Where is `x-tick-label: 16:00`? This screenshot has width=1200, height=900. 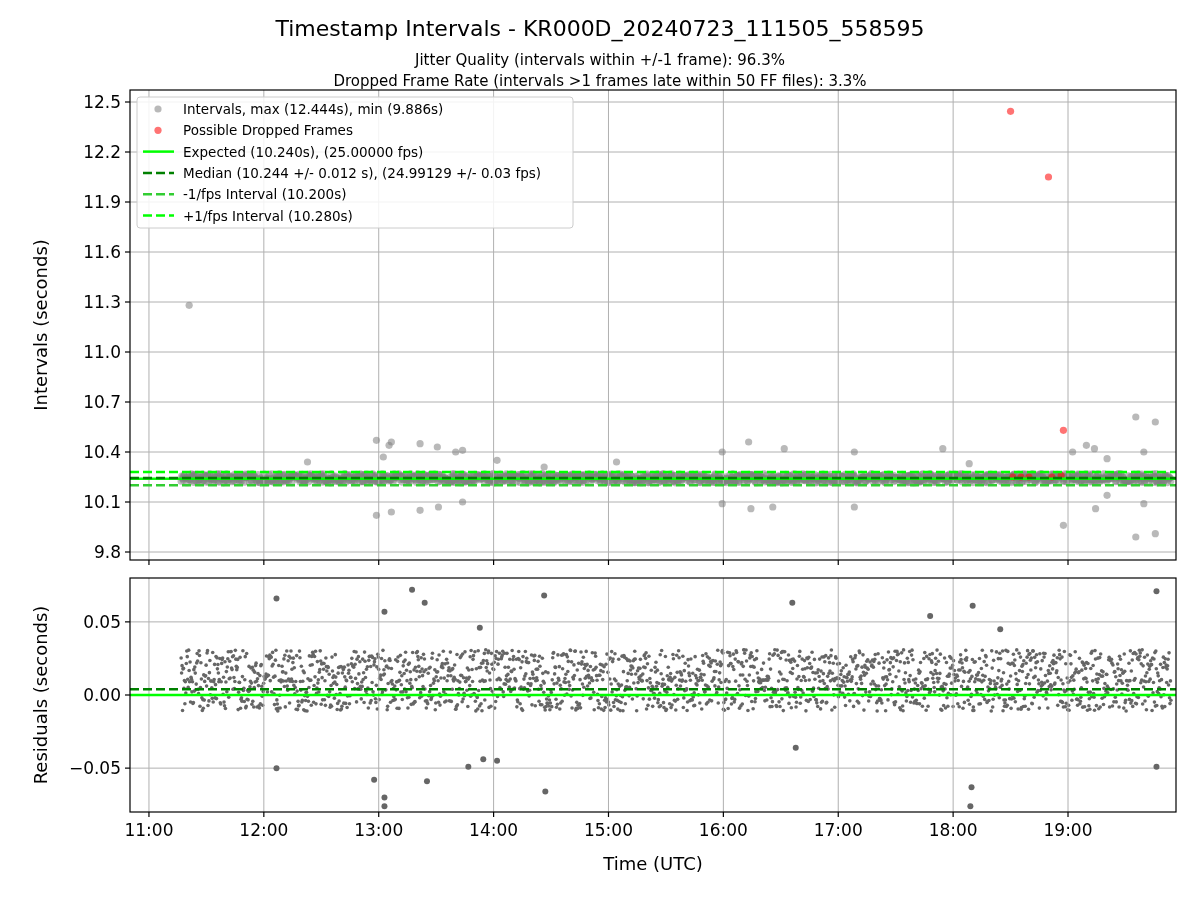
x-tick-label: 16:00 is located at coordinates (723, 830).